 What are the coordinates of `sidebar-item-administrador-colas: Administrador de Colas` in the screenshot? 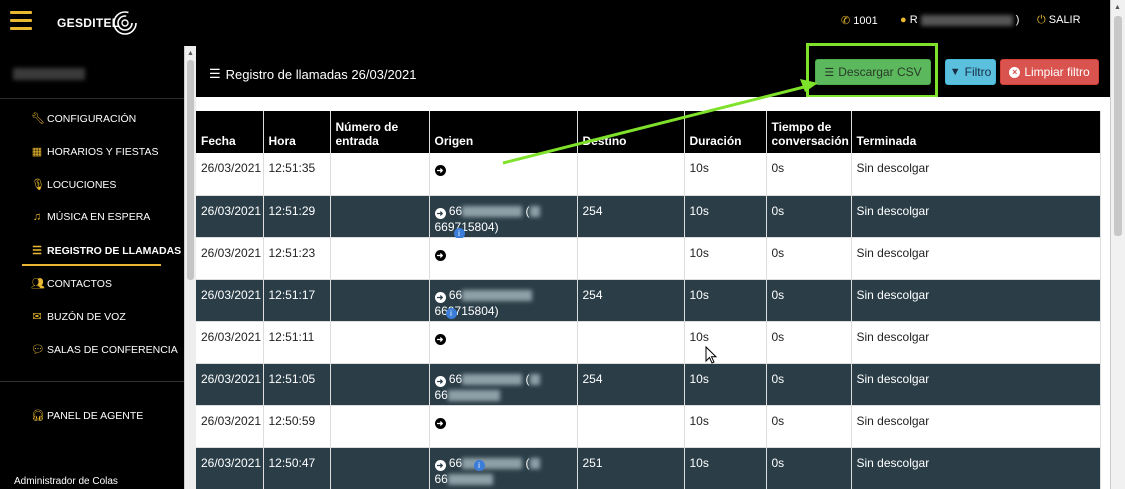 It's located at (66, 481).